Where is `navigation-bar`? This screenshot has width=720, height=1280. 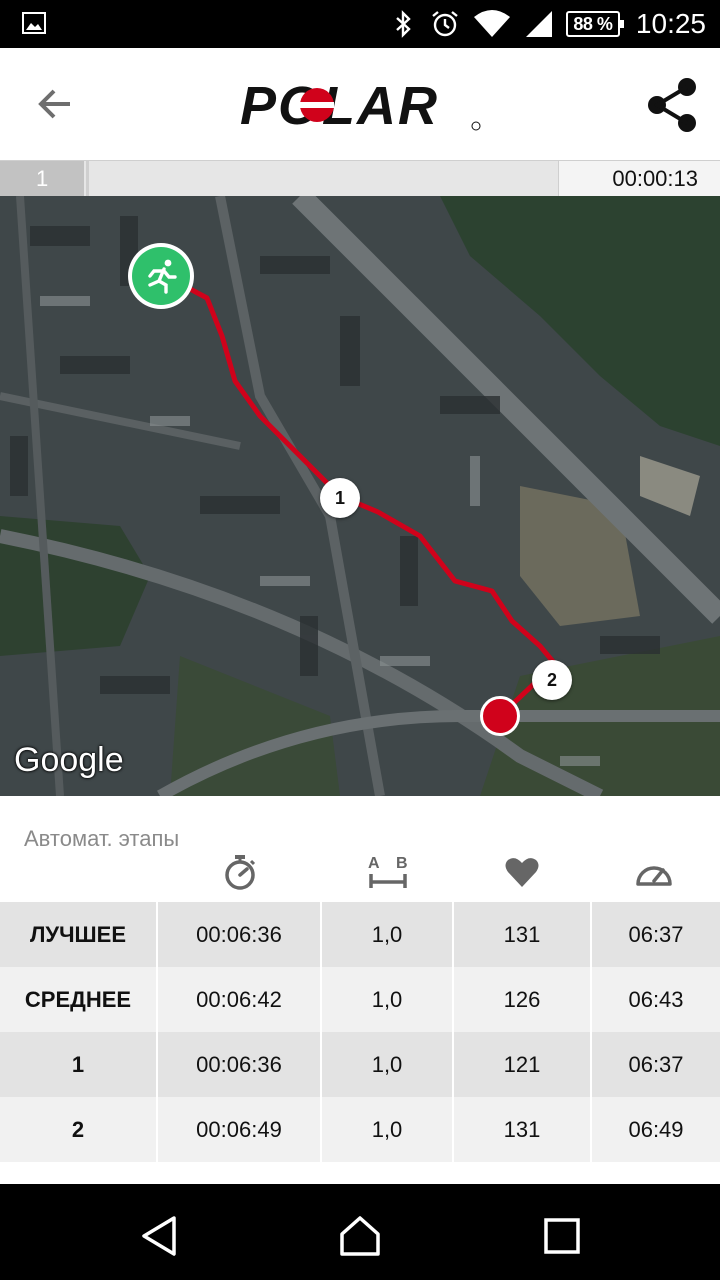
navigation-bar is located at coordinates (360, 1232).